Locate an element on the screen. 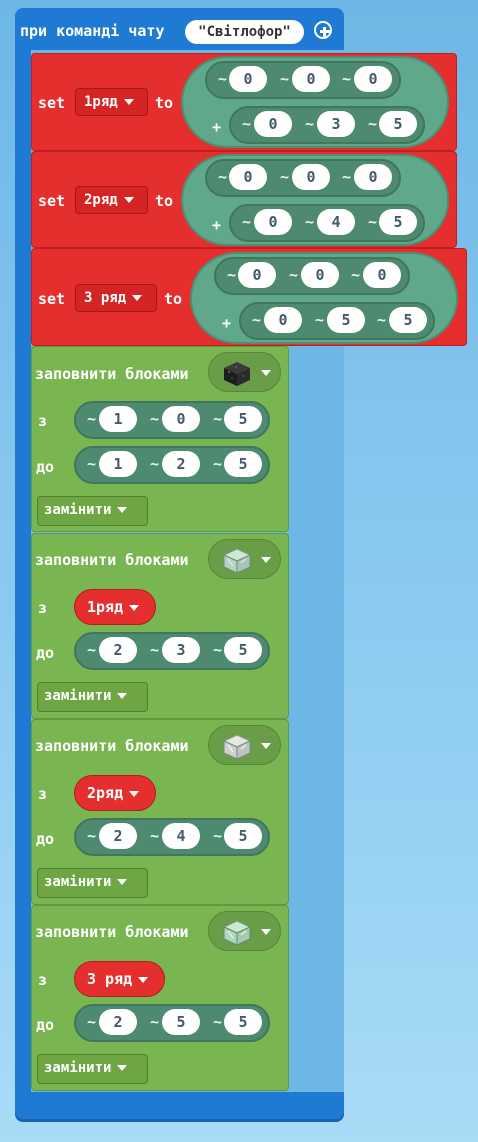  from-variable-pill: 3 ряд is located at coordinates (119, 979).